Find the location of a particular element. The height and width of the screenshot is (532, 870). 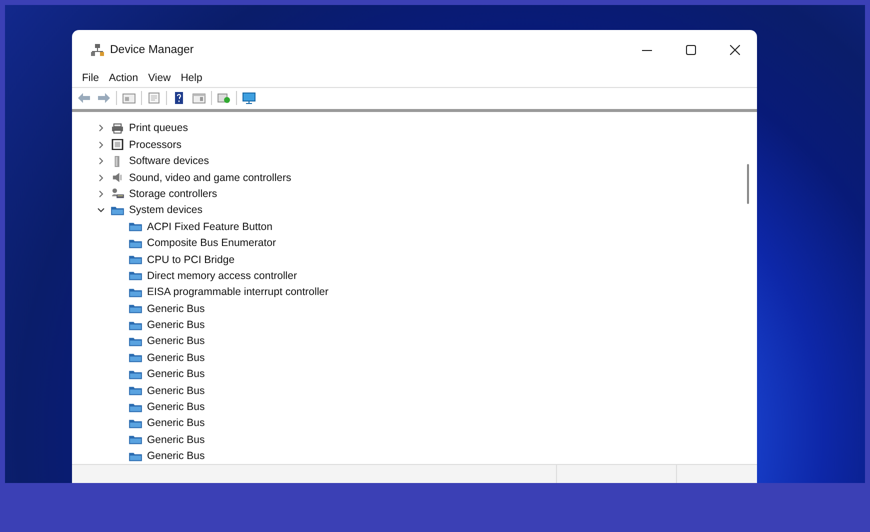

tree-item: Processors is located at coordinates (155, 144).